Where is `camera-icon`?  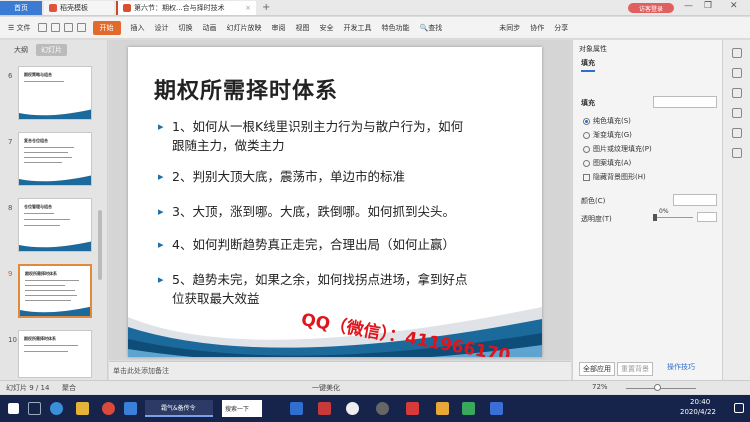 camera-icon is located at coordinates (382, 408).